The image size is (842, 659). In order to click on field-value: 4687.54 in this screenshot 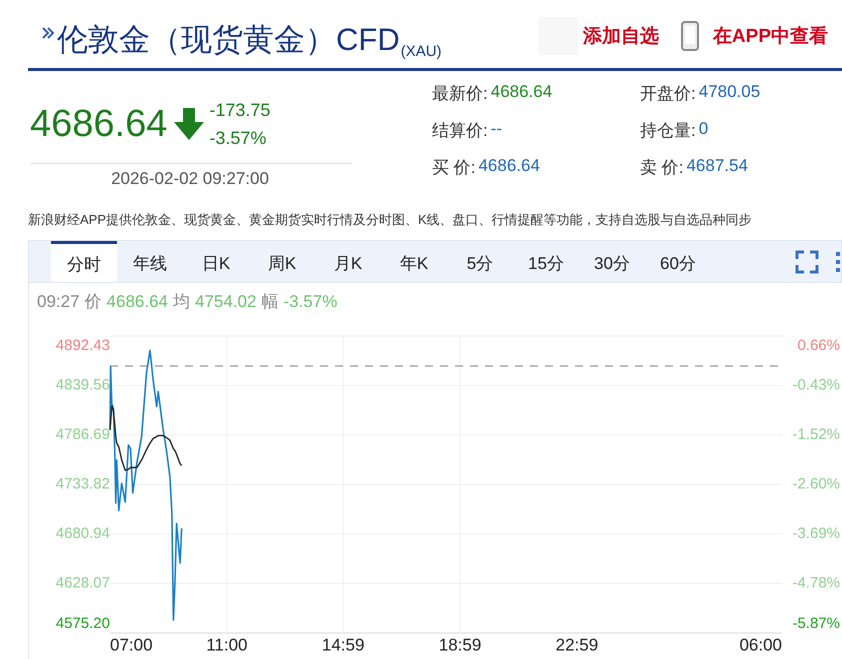, I will do `click(717, 166)`.